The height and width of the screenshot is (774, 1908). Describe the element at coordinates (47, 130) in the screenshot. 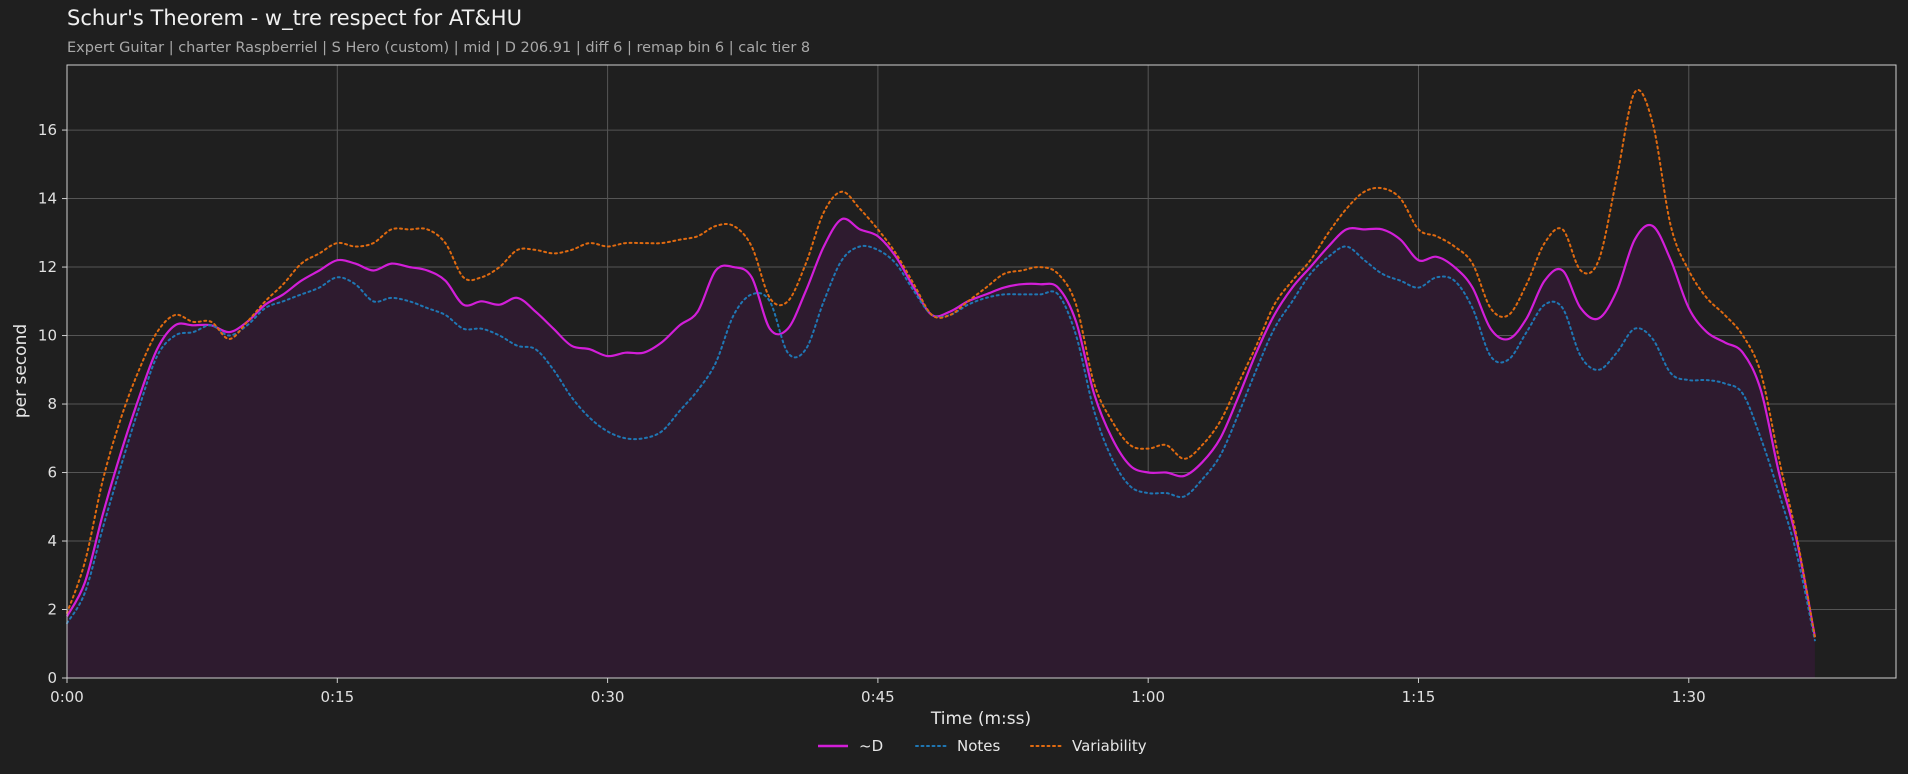

I see `y-tick-label: 16` at that location.